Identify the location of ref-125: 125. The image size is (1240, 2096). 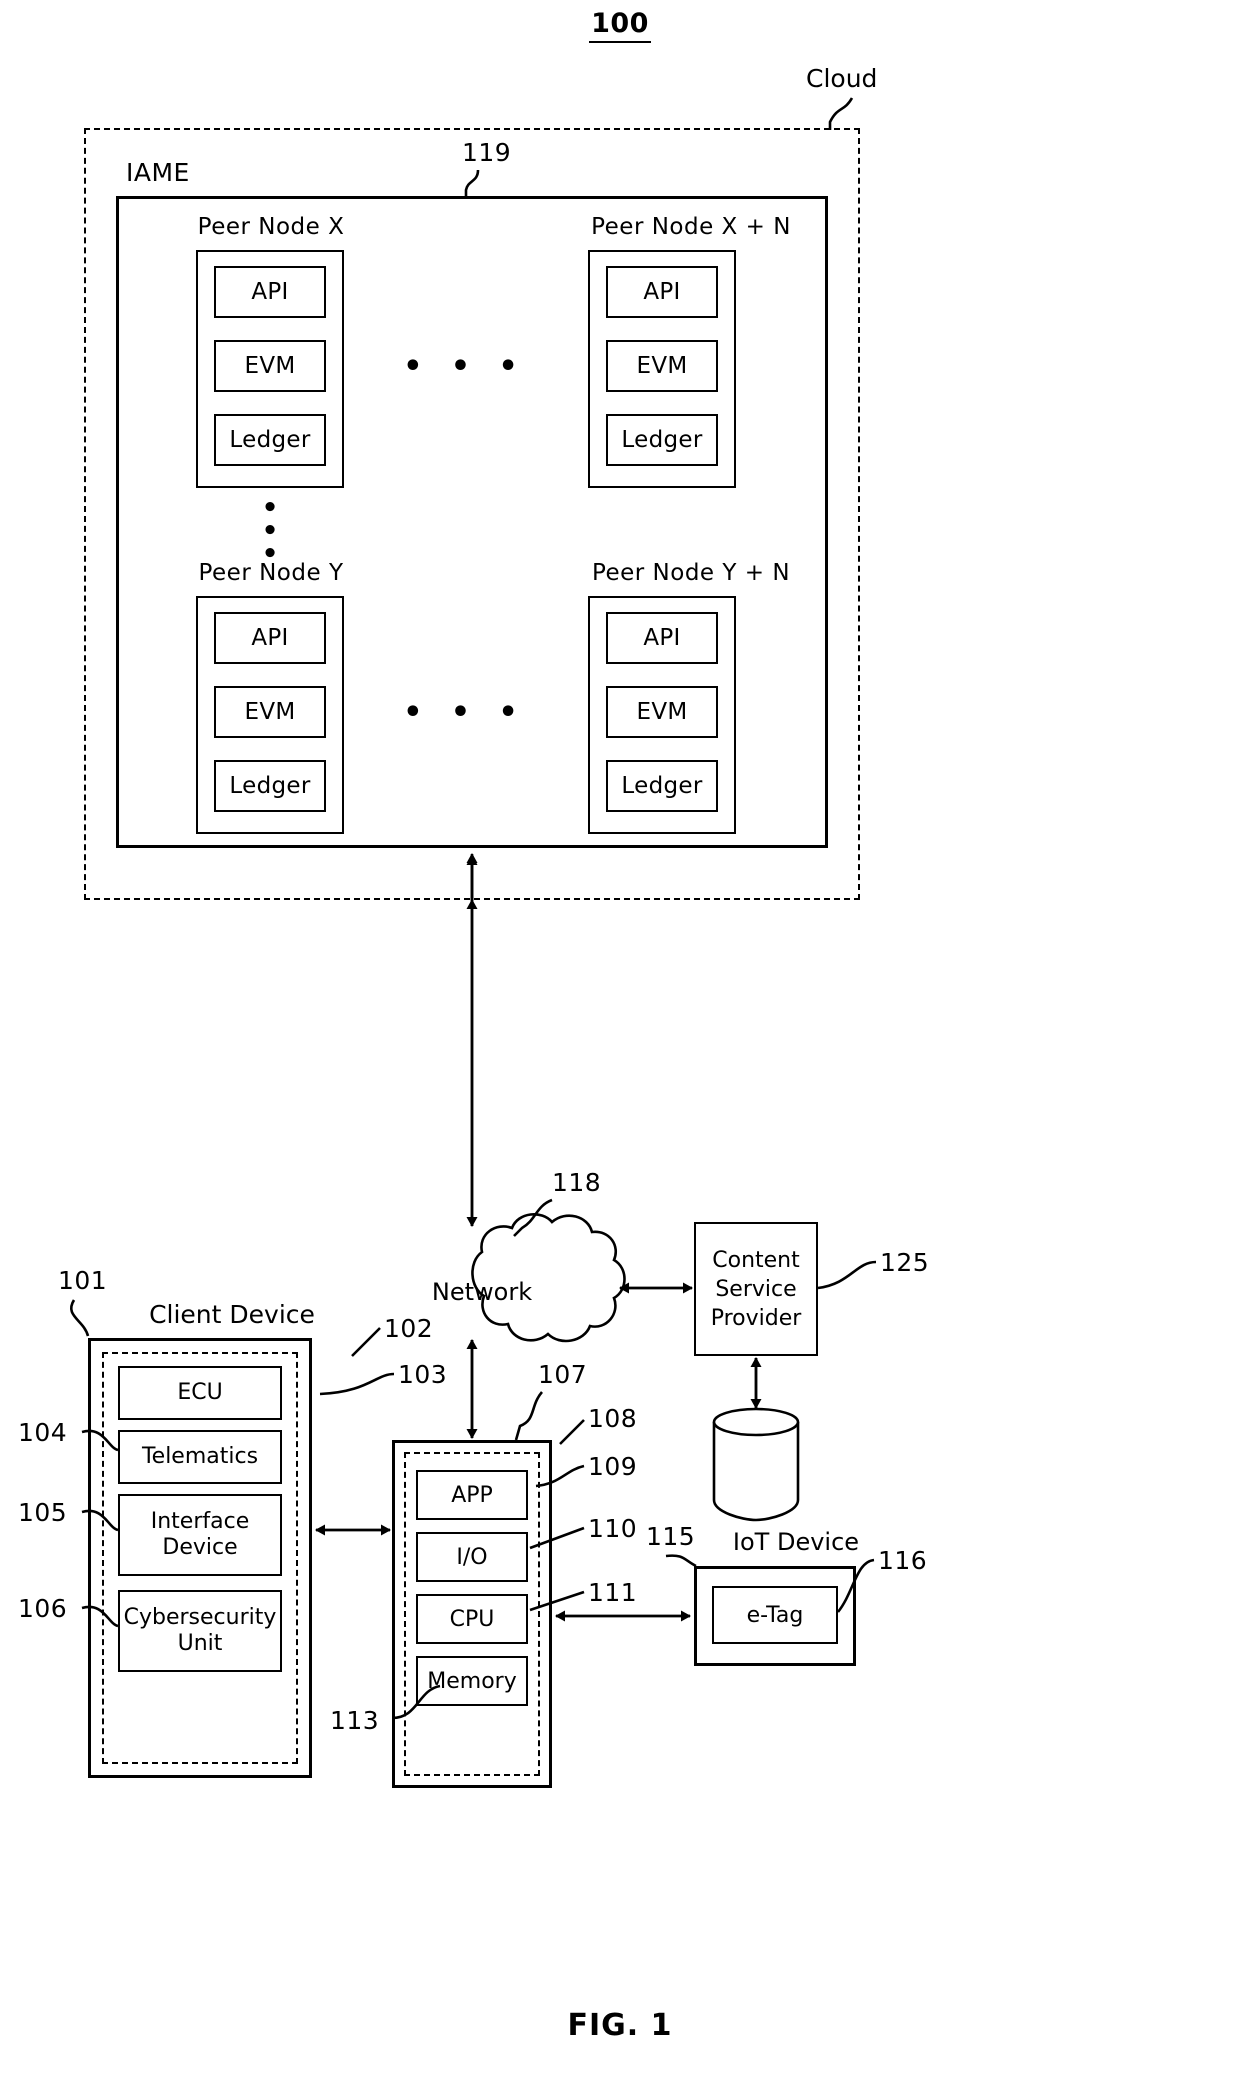
(905, 1262).